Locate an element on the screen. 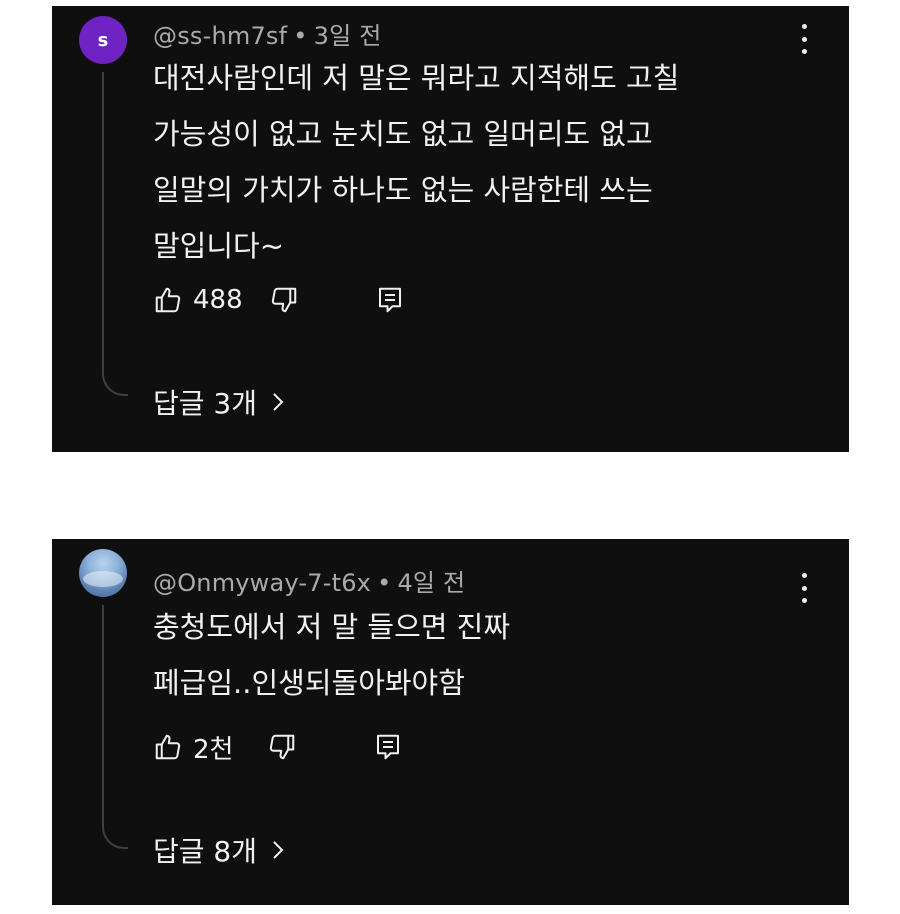 The width and height of the screenshot is (900, 914). like-button: 2천 is located at coordinates (193, 747).